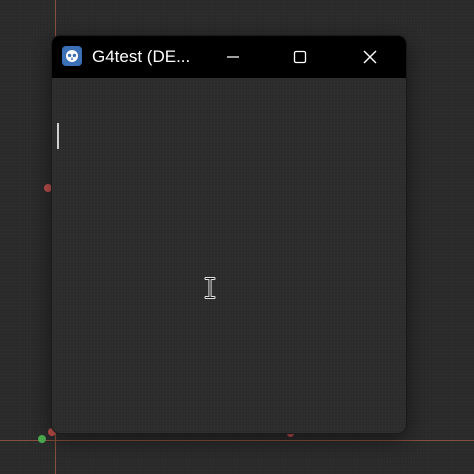  What do you see at coordinates (48, 188) in the screenshot?
I see `editor-handle-red` at bounding box center [48, 188].